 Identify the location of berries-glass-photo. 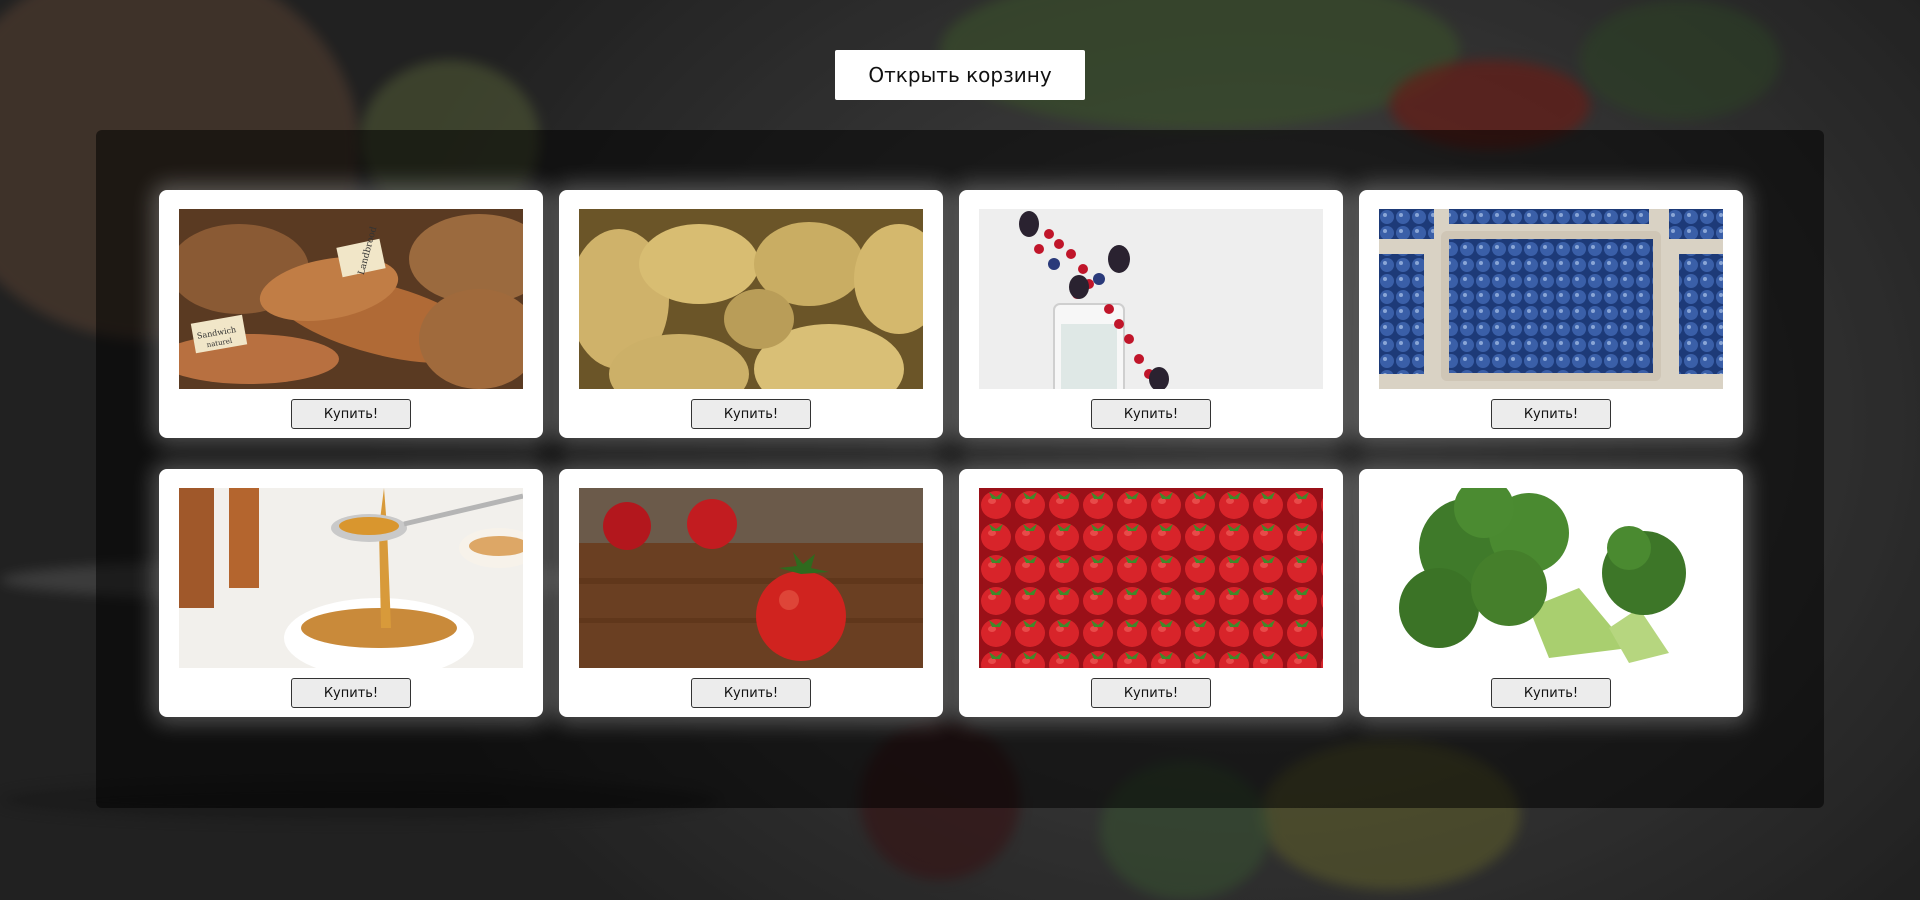
(1151, 299).